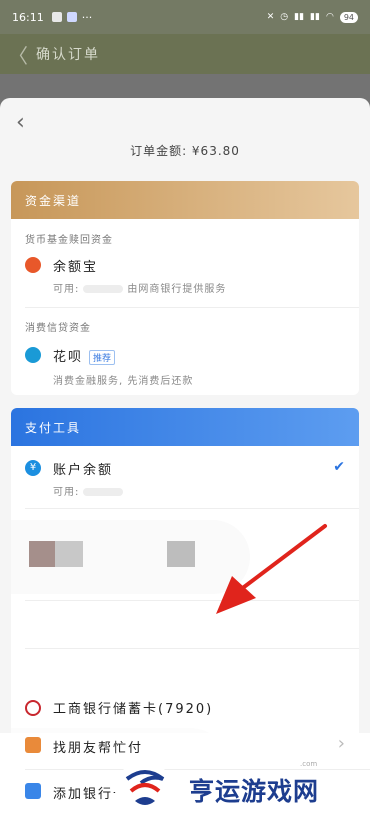 This screenshot has height=822, width=370. What do you see at coordinates (185, 54) in the screenshot?
I see `app-top-bar: 〈 确认订单` at bounding box center [185, 54].